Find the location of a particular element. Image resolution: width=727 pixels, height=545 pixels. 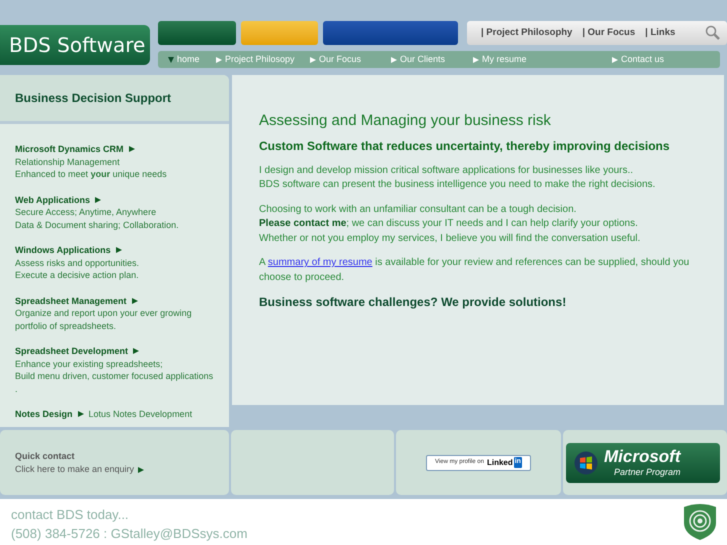

paragraph-line: Whether or not you employ my services, I believe you will find the conversation useful. is located at coordinates (450, 239).